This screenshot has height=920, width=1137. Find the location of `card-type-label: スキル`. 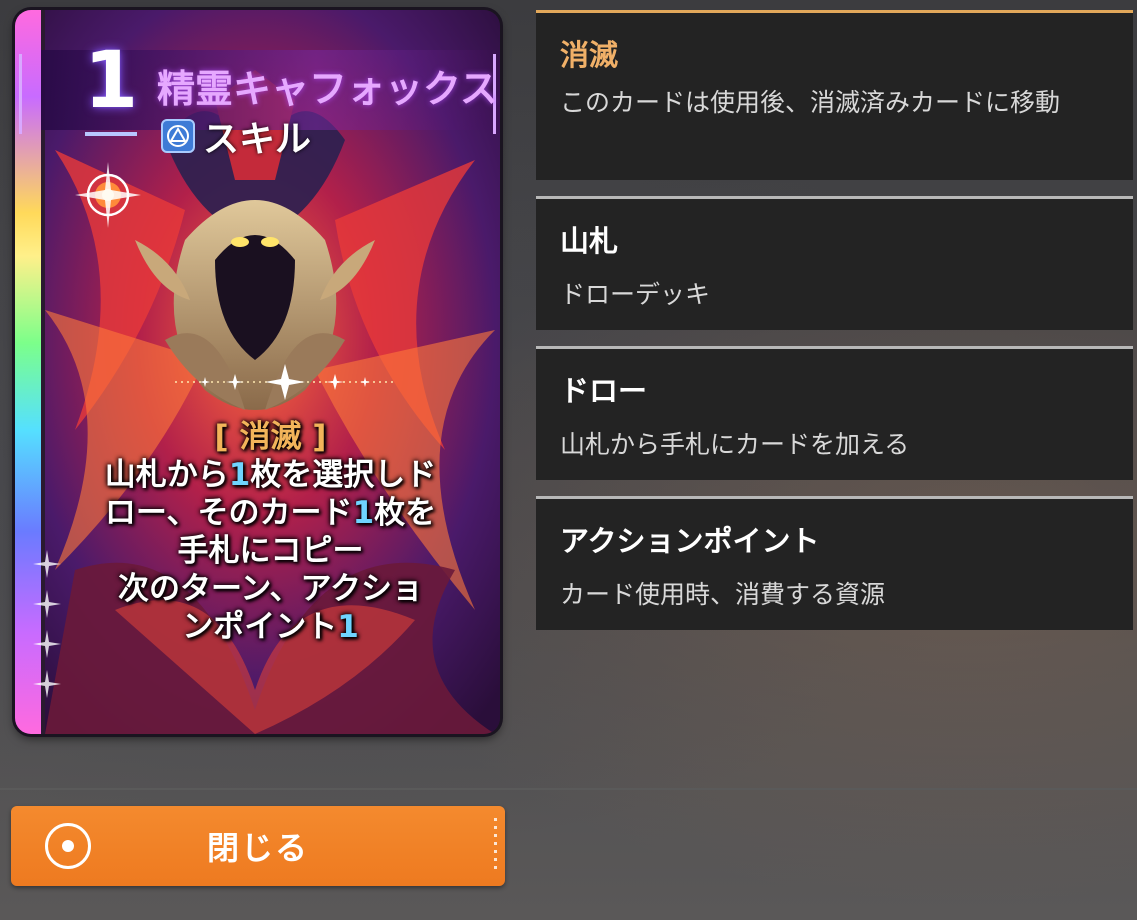

card-type-label: スキル is located at coordinates (257, 139).